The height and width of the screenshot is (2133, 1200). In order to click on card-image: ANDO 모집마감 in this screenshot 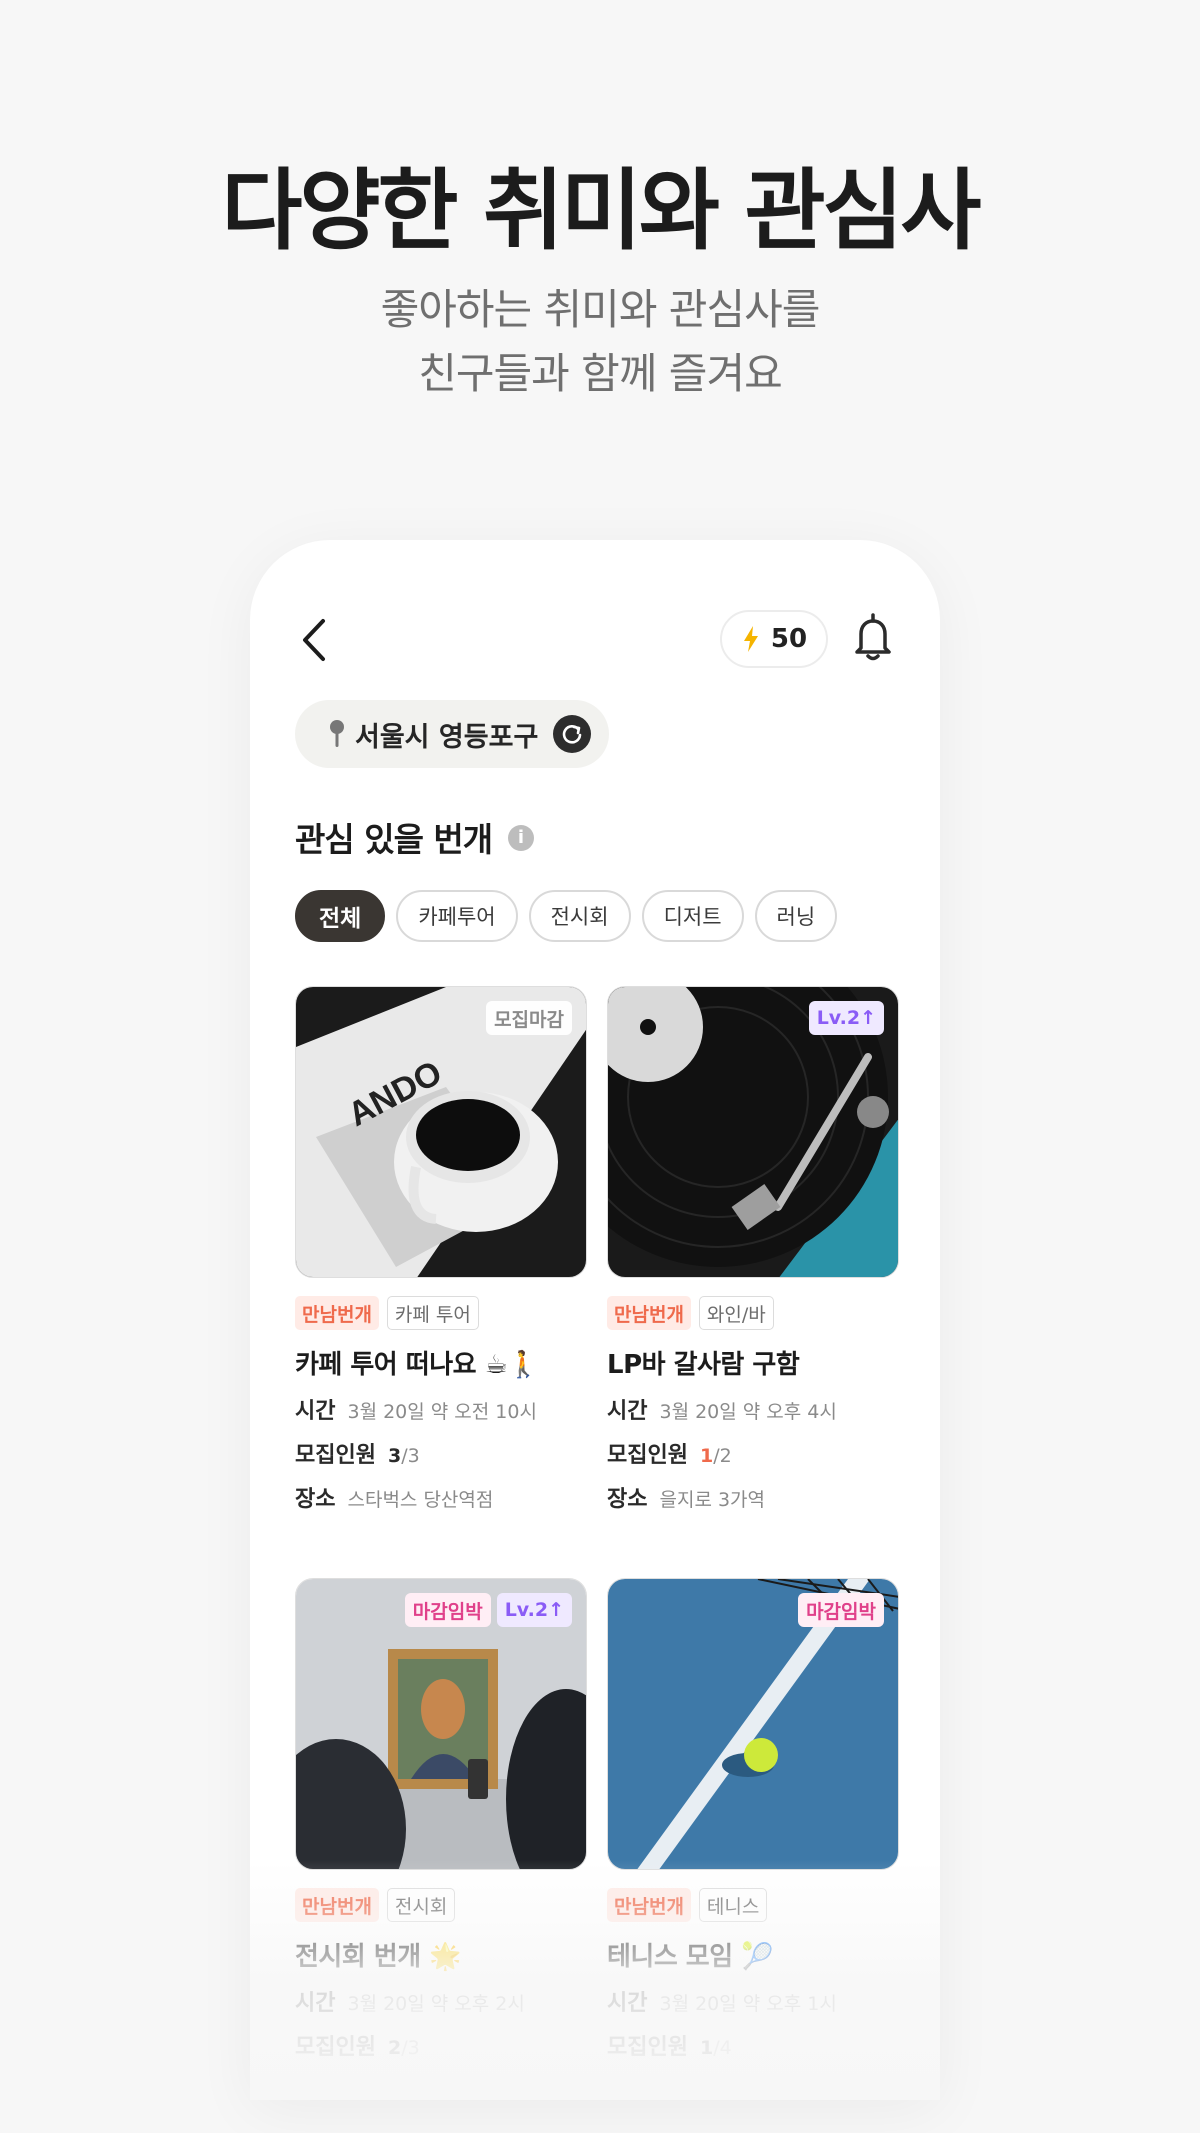, I will do `click(441, 1132)`.